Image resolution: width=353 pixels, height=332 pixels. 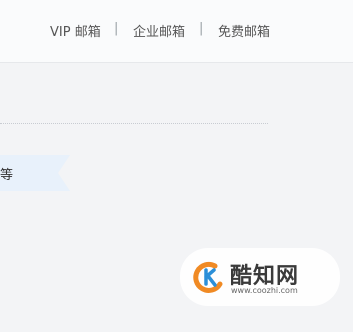 What do you see at coordinates (260, 277) in the screenshot?
I see `coozhi-watermark: 酷知网 www.coozhi.com` at bounding box center [260, 277].